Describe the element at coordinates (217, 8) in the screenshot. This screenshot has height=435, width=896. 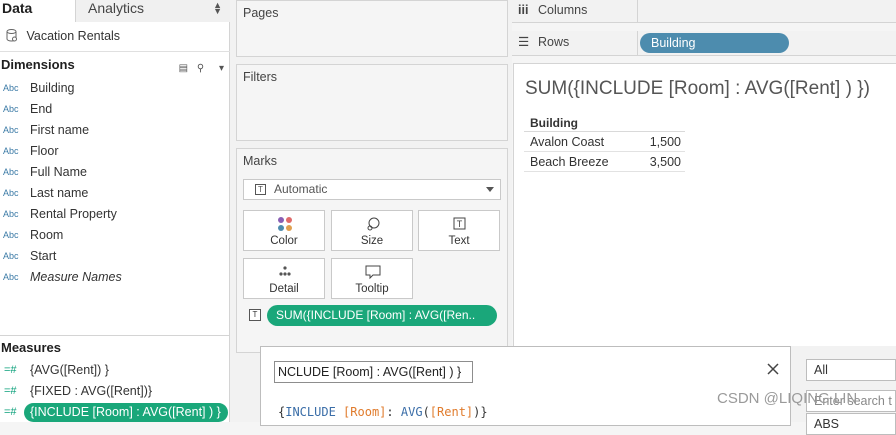
I see `up-down-arrows-icon: ▲ ▼` at that location.